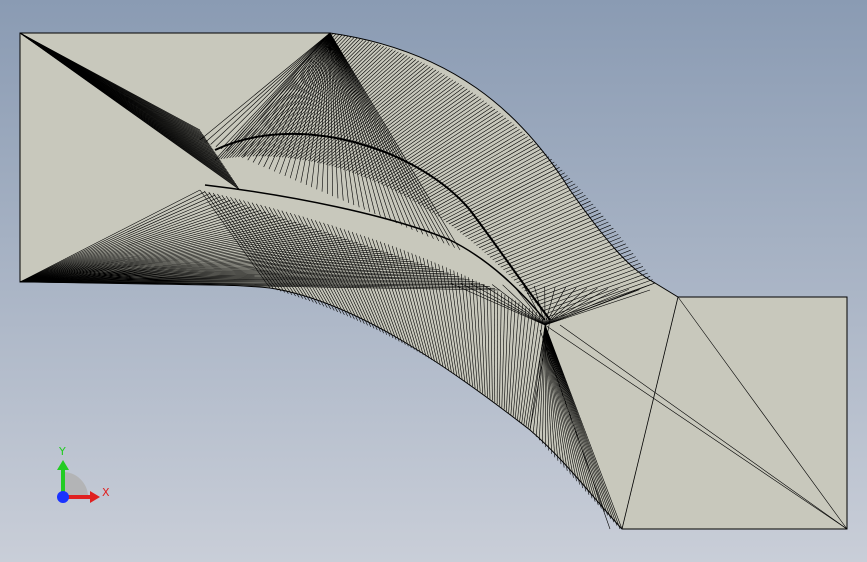 The height and width of the screenshot is (562, 867). What do you see at coordinates (62, 451) in the screenshot?
I see `y-axis-label: Y` at bounding box center [62, 451].